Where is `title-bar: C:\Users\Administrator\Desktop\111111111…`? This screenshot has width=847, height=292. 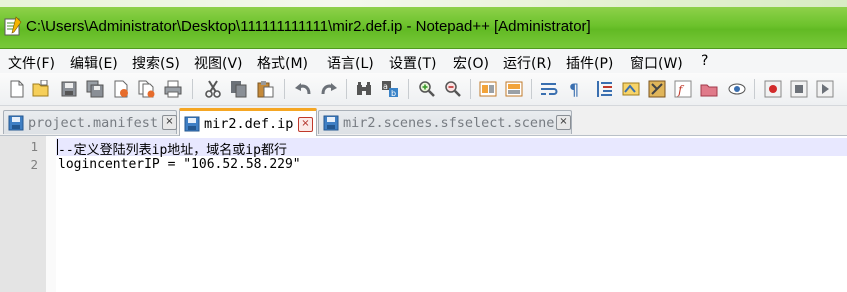
title-bar: C:\Users\Administrator\Desktop\111111111… is located at coordinates (423, 28).